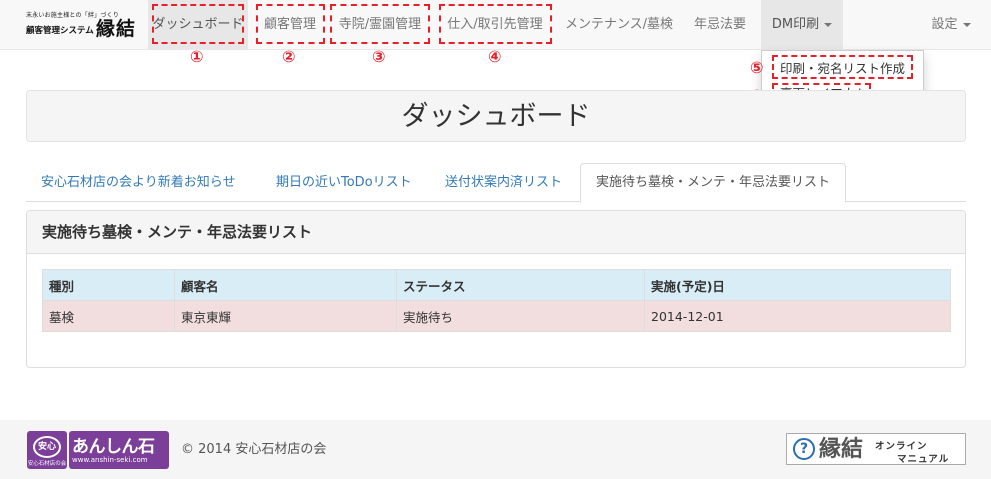 Image resolution: width=991 pixels, height=479 pixels. What do you see at coordinates (923, 459) in the screenshot?
I see `manual-label-manual: マニュアル` at bounding box center [923, 459].